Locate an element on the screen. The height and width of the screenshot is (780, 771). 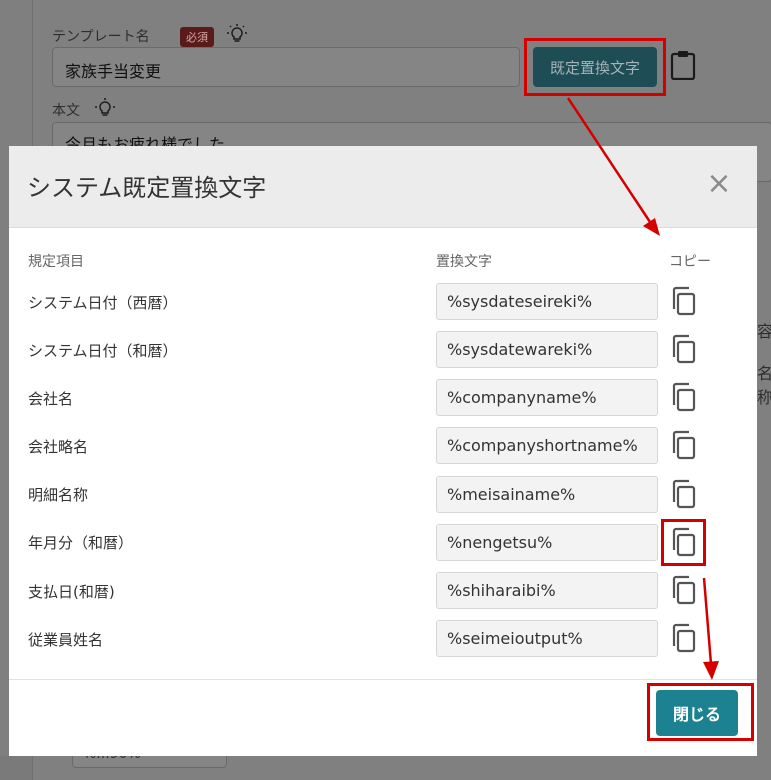
dialog-header: システム既定置換文字 × is located at coordinates (383, 187).